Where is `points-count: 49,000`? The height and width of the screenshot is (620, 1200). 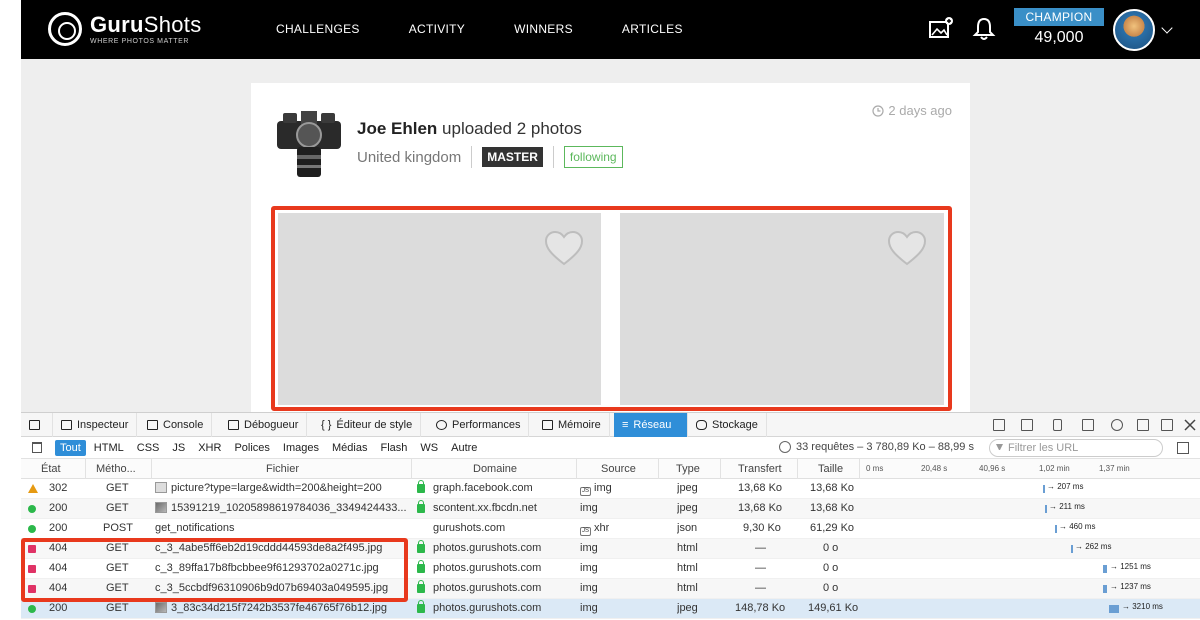
points-count: 49,000 is located at coordinates (1059, 37).